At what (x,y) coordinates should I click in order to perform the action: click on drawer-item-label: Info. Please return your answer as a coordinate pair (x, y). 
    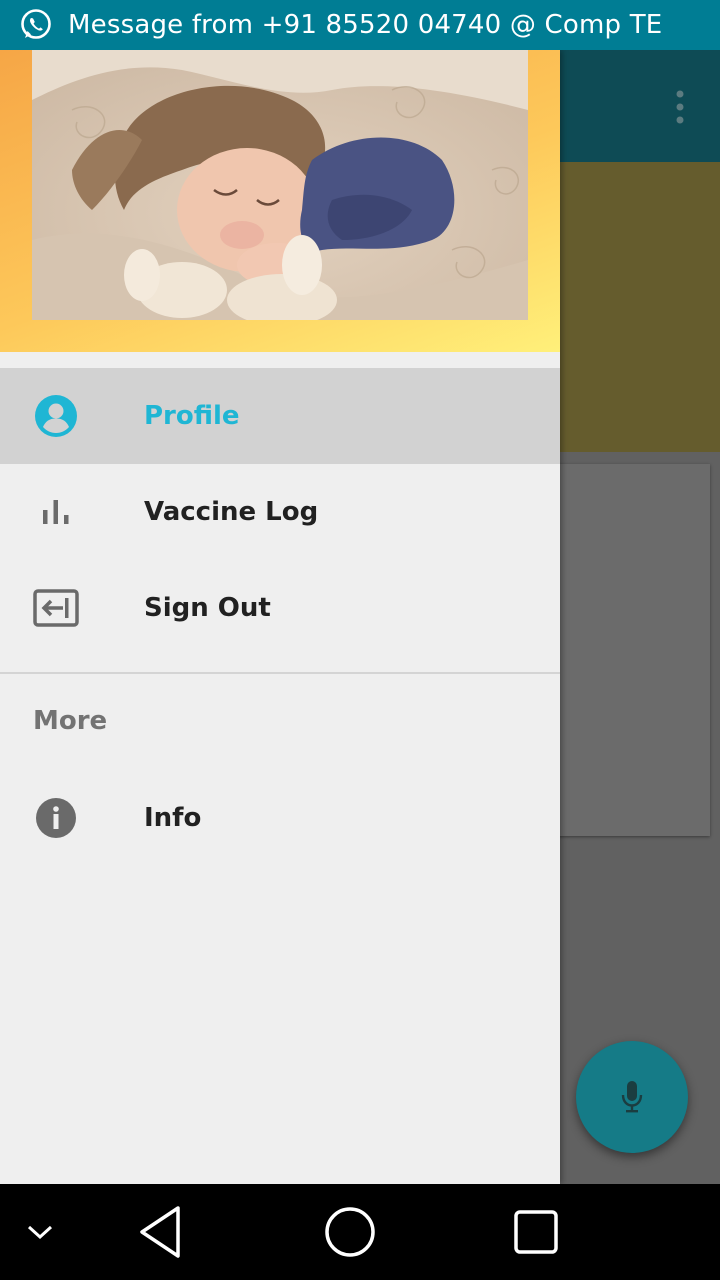
    Looking at the image, I should click on (173, 818).